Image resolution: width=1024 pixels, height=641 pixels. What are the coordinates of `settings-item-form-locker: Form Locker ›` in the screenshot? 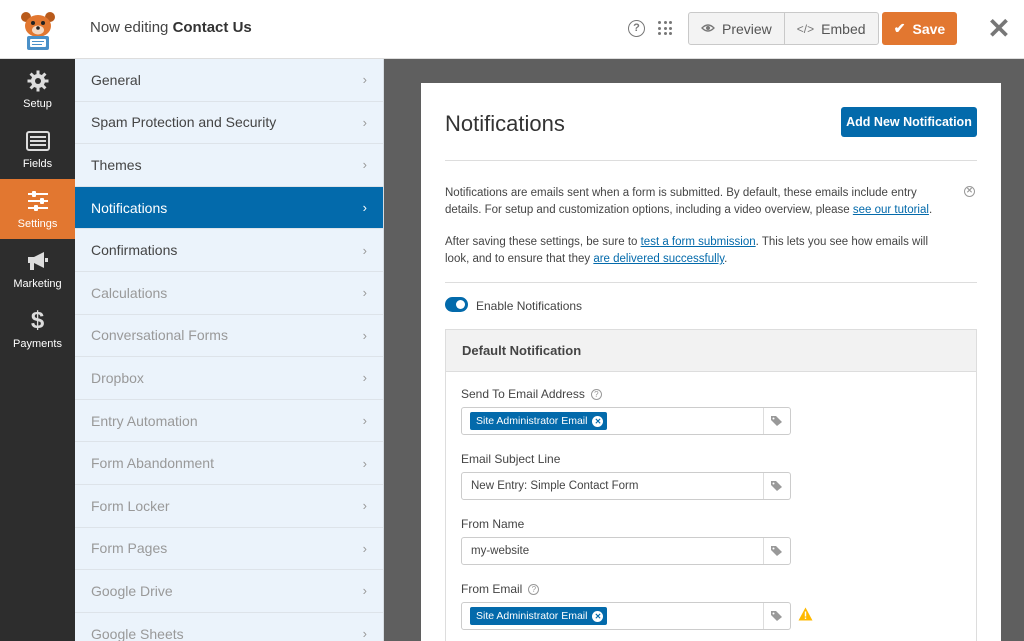 It's located at (229, 506).